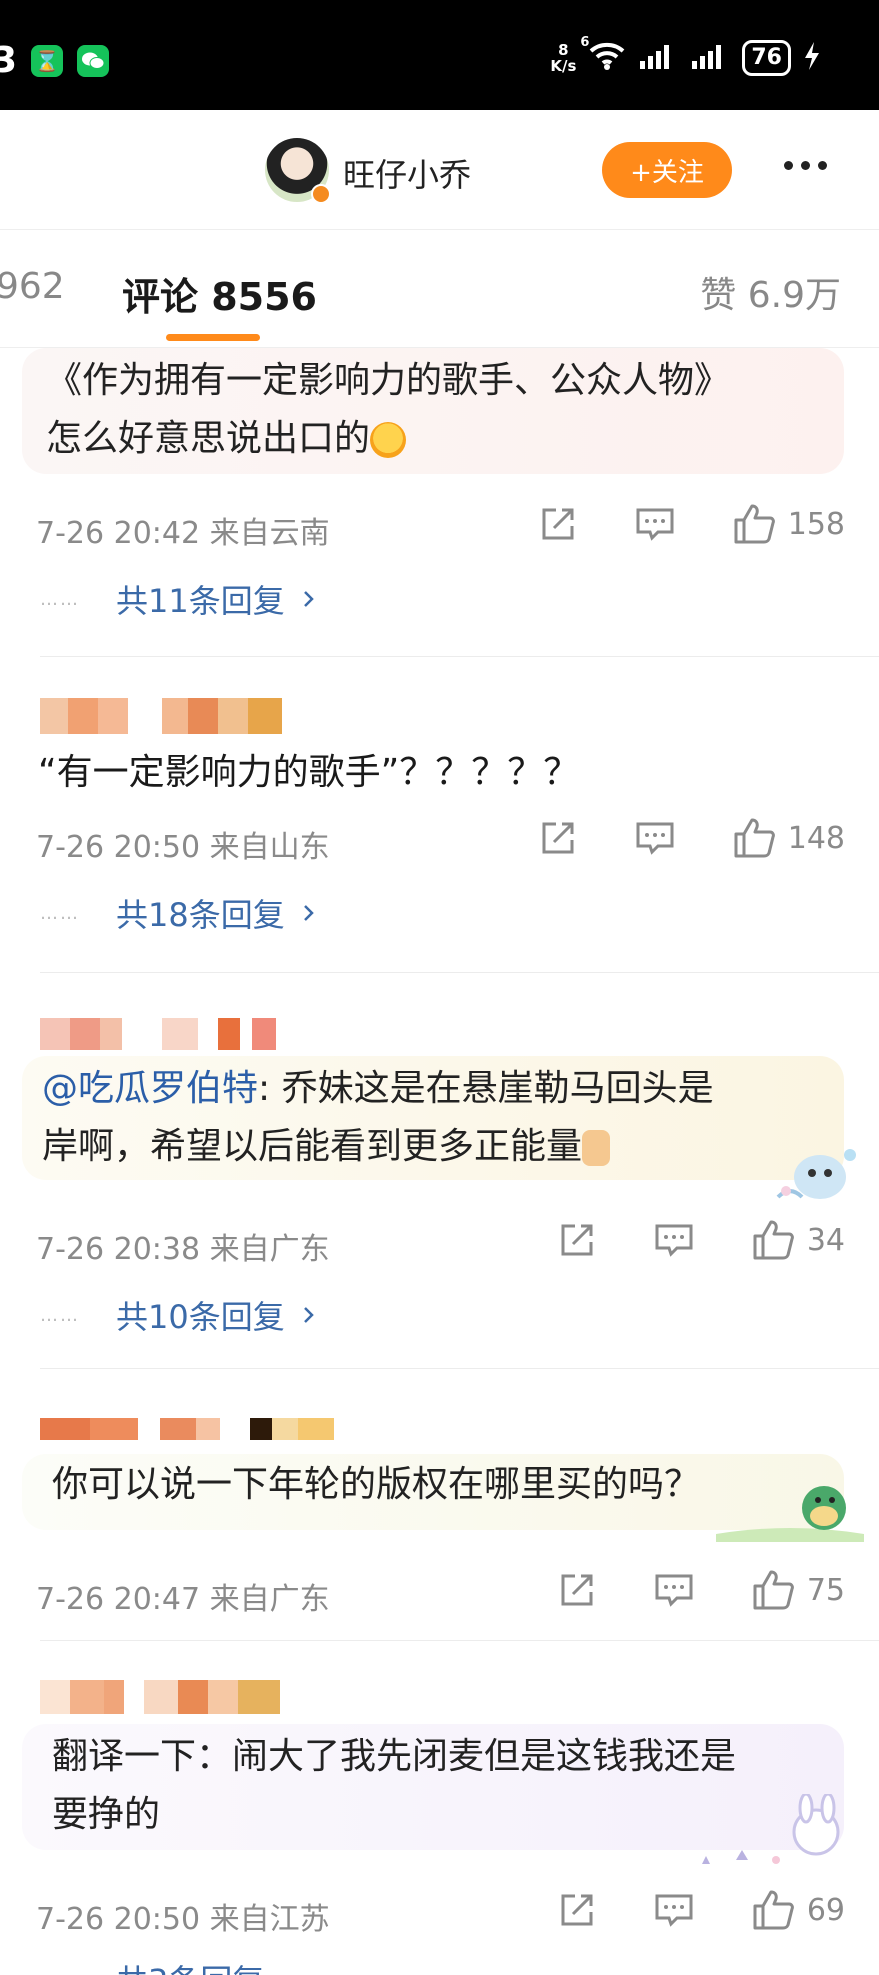 The height and width of the screenshot is (1975, 879). I want to click on wifi-label: 6, so click(585, 42).